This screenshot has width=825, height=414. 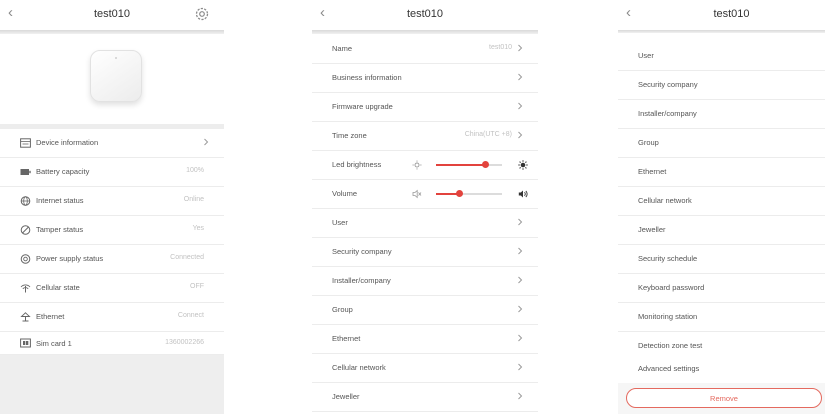 What do you see at coordinates (67, 142) in the screenshot?
I see `row-label: Device information` at bounding box center [67, 142].